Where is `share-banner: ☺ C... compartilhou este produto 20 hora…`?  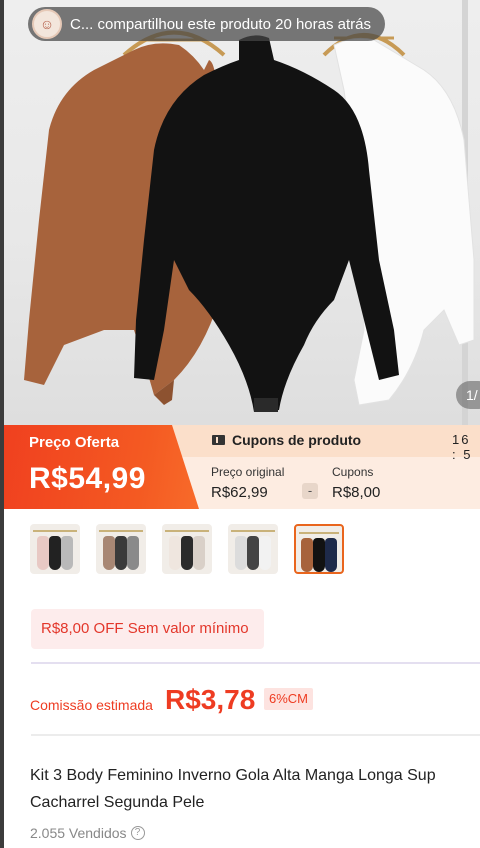 share-banner: ☺ C... compartilhou este produto 20 hora… is located at coordinates (206, 24).